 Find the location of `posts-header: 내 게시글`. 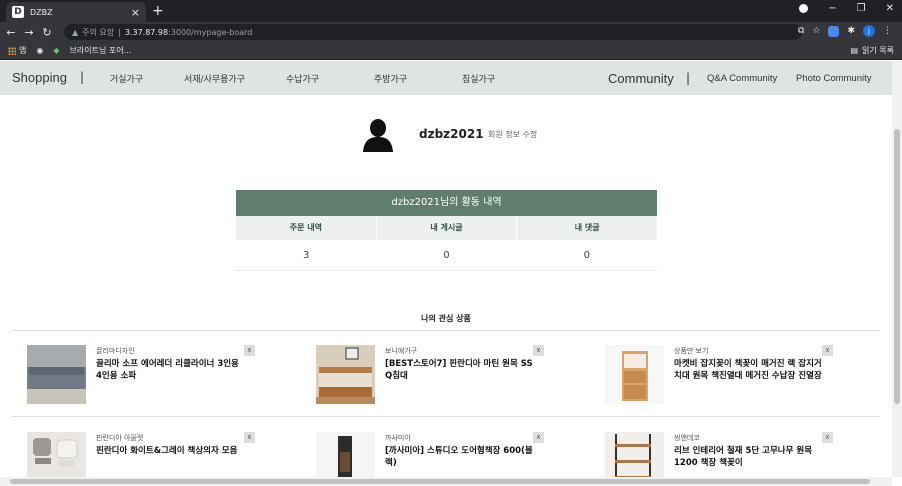

posts-header: 내 게시글 is located at coordinates (447, 228).